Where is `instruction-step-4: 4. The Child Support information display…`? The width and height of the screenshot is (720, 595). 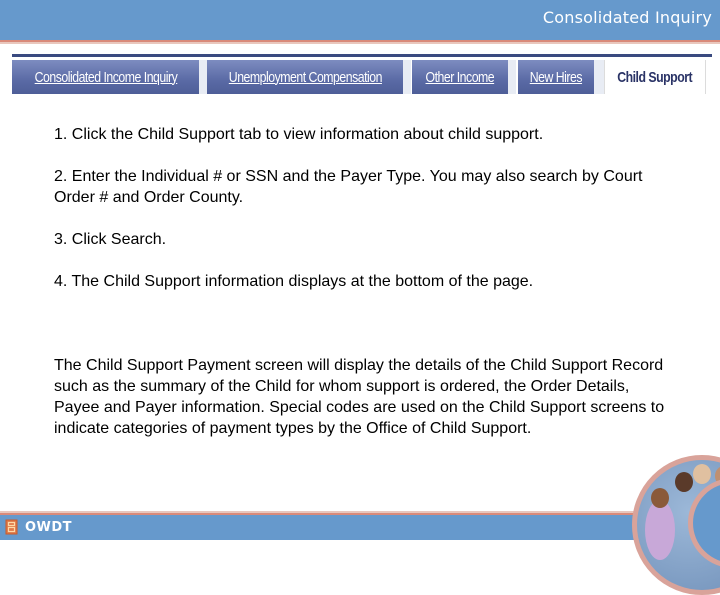 instruction-step-4: 4. The Child Support information display… is located at coordinates (294, 281).